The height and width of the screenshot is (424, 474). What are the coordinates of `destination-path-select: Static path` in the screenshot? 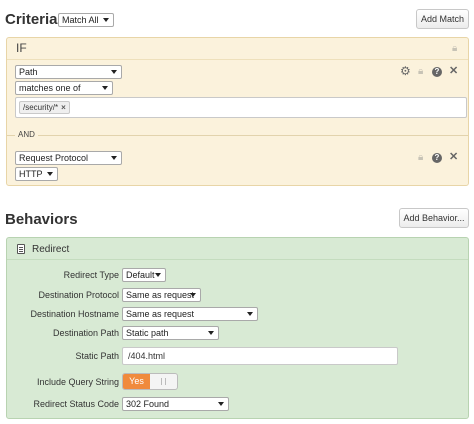 It's located at (170, 333).